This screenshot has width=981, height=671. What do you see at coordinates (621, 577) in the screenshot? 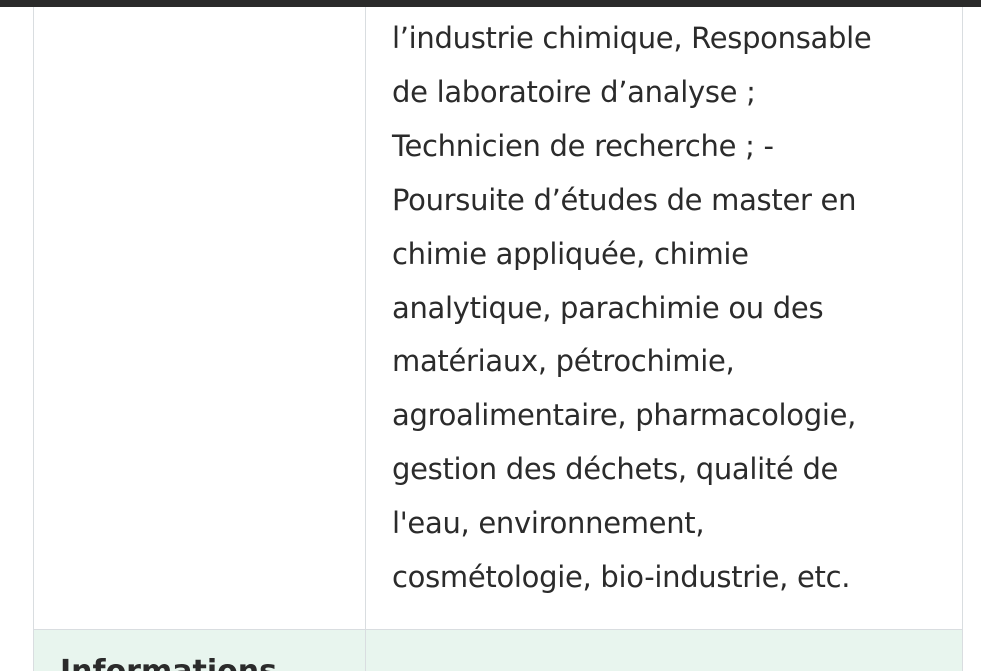
I see `text-line: cosmétologie, bio-industrie, etc.` at bounding box center [621, 577].